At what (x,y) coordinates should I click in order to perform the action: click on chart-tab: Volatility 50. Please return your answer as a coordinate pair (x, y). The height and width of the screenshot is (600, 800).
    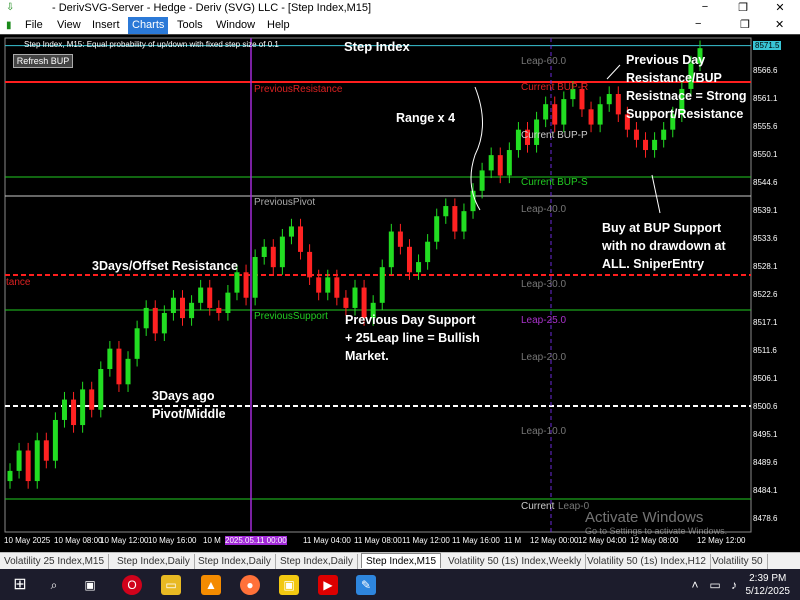
    Looking at the image, I should click on (738, 561).